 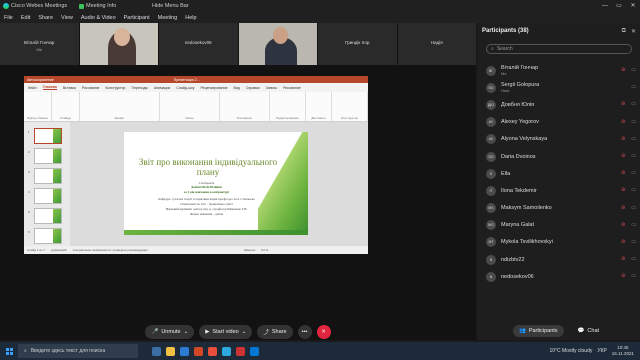 I want to click on participant-row: ДЮ Довбня Юлія ⊘ ▭, so click(x=561, y=104).